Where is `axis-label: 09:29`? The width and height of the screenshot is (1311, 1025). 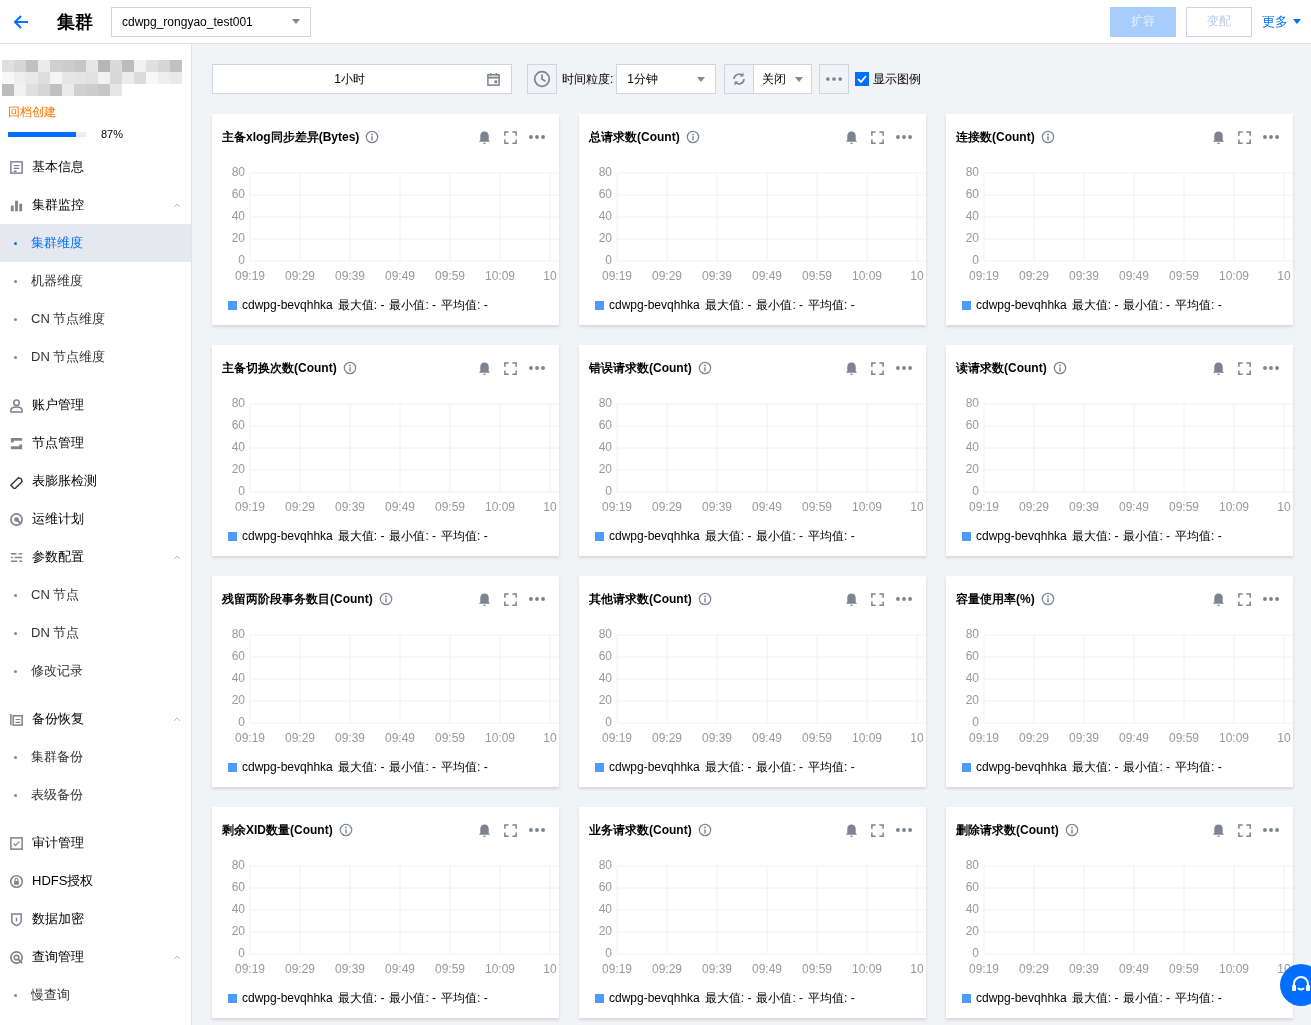
axis-label: 09:29 is located at coordinates (1034, 276).